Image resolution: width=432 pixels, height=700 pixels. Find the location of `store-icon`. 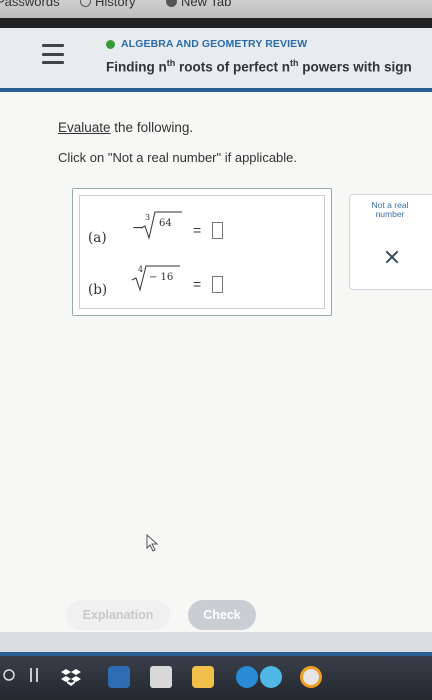

store-icon is located at coordinates (161, 677).